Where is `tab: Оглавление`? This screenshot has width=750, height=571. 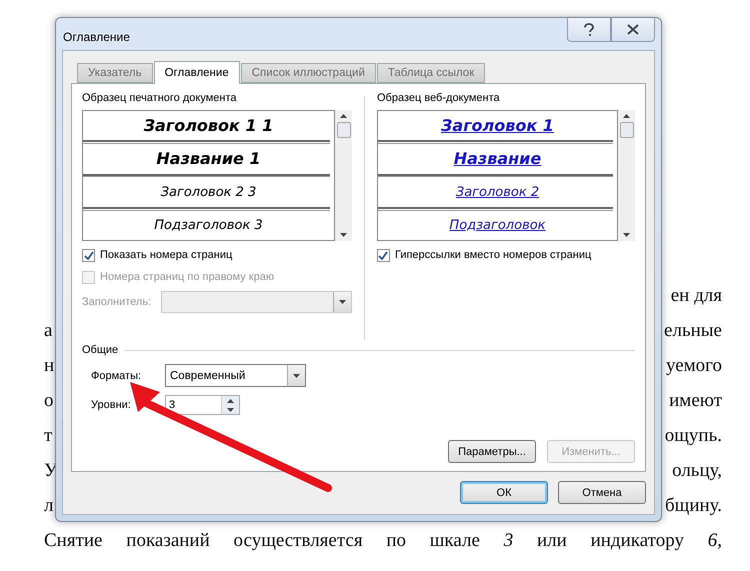
tab: Оглавление is located at coordinates (197, 72).